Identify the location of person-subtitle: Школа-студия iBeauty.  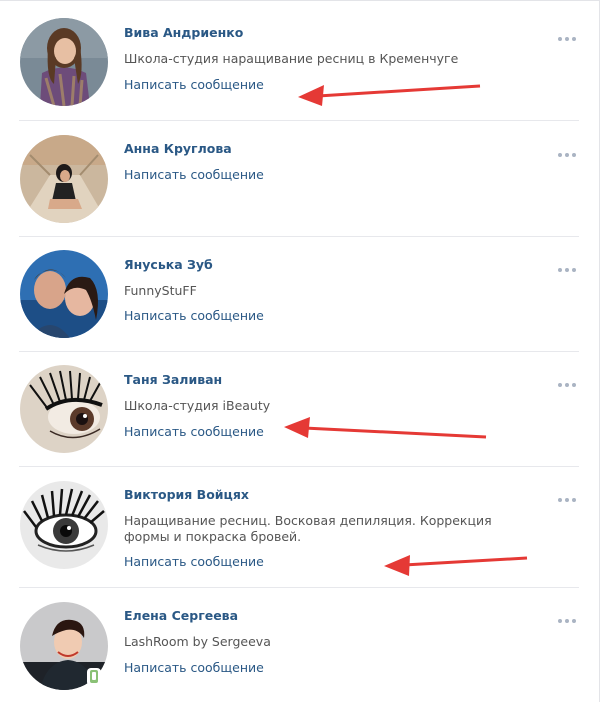
(197, 405).